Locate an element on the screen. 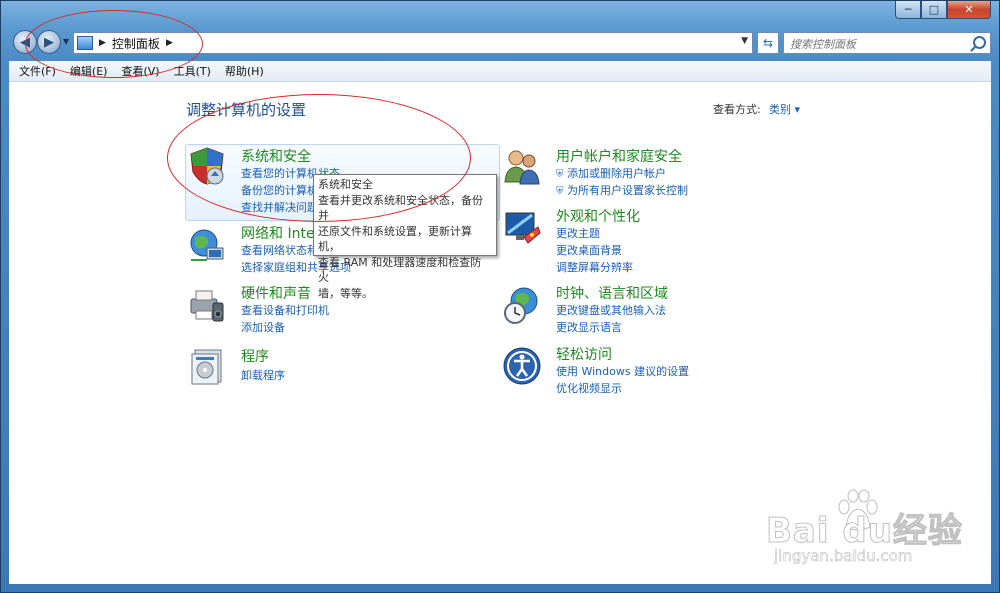  link-add-device: 添加设备 is located at coordinates (263, 327).